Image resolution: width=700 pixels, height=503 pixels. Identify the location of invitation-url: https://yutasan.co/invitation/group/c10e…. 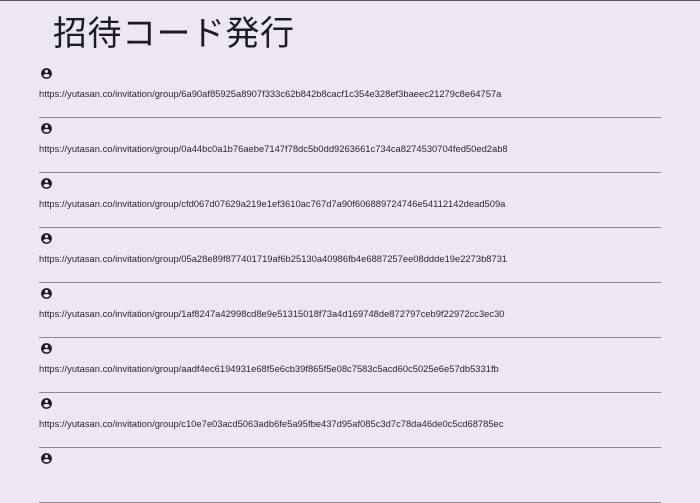
(271, 423).